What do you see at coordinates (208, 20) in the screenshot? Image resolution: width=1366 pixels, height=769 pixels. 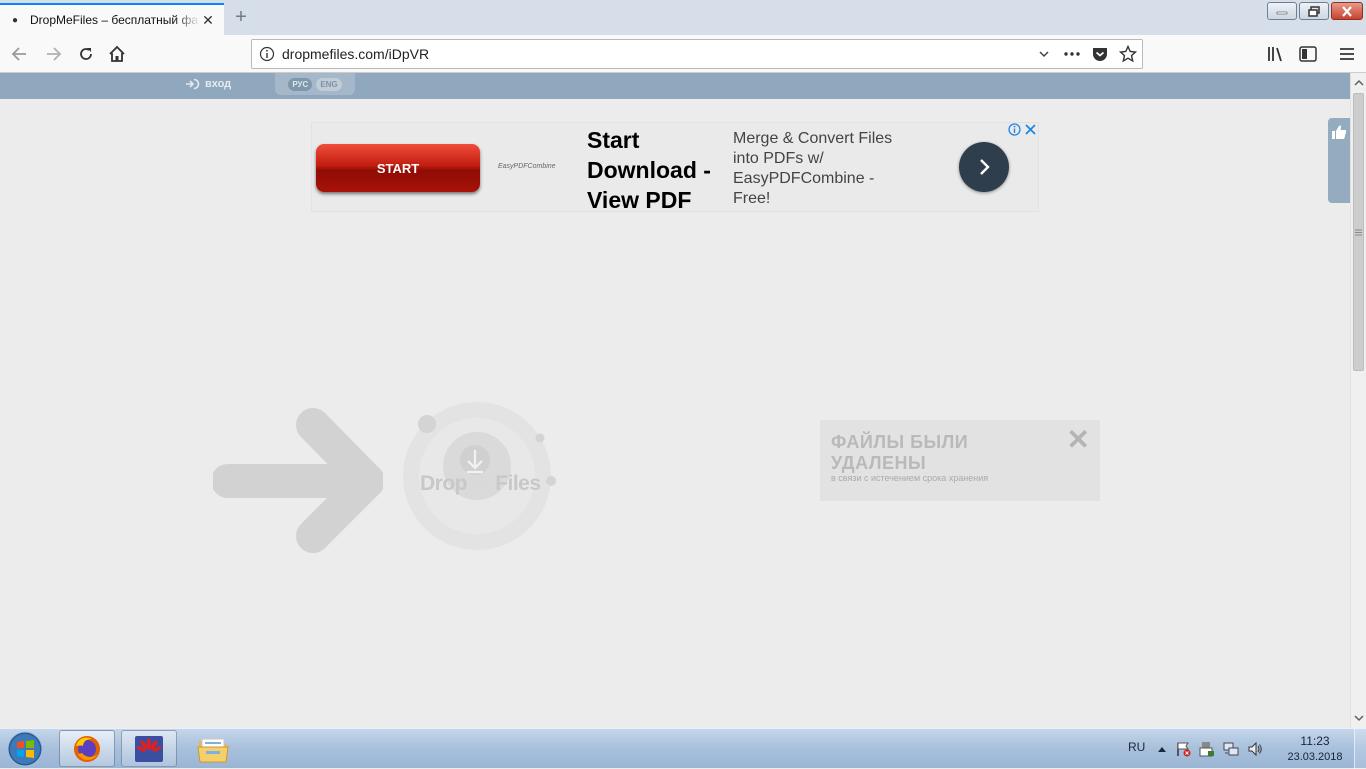 I see `tab-close-button: ✕` at bounding box center [208, 20].